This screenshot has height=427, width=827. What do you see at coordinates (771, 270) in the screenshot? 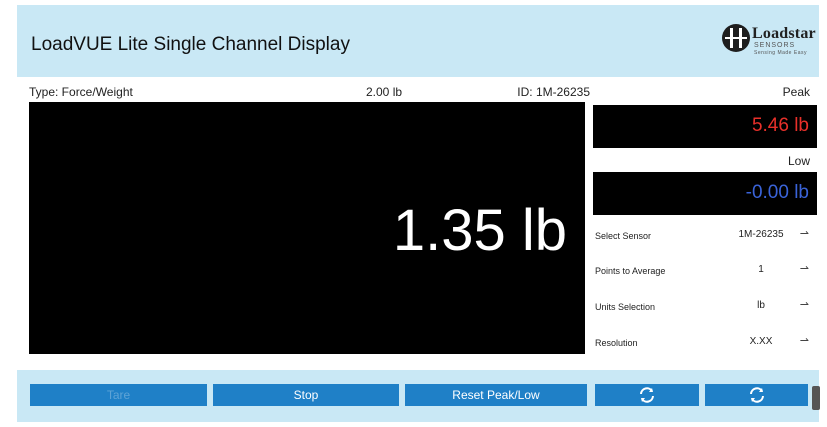
I see `points-average-dropdown: 1 ⇀` at bounding box center [771, 270].